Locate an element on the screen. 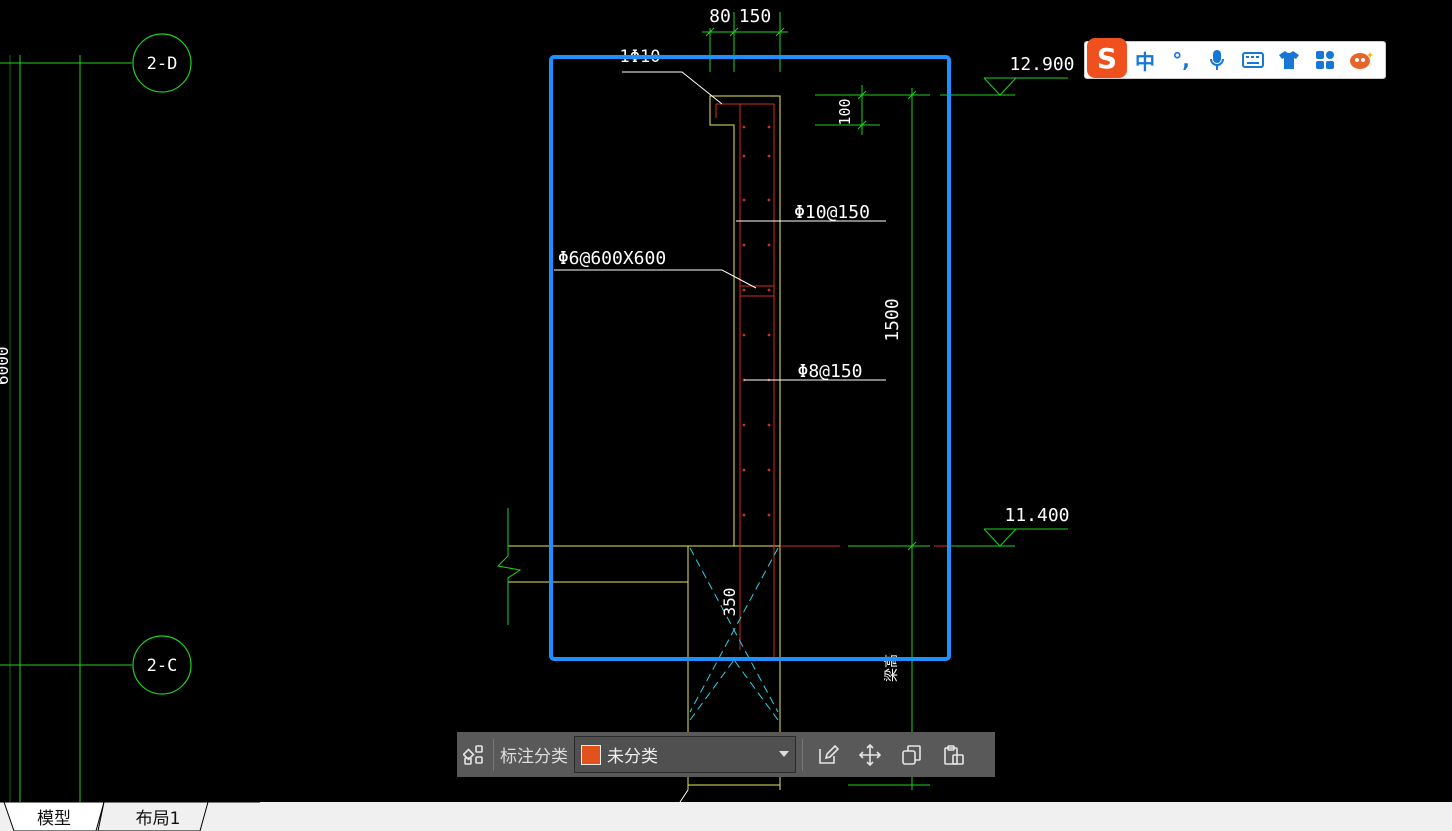 Image resolution: width=1452 pixels, height=831 pixels. apps-icon is located at coordinates (1325, 60).